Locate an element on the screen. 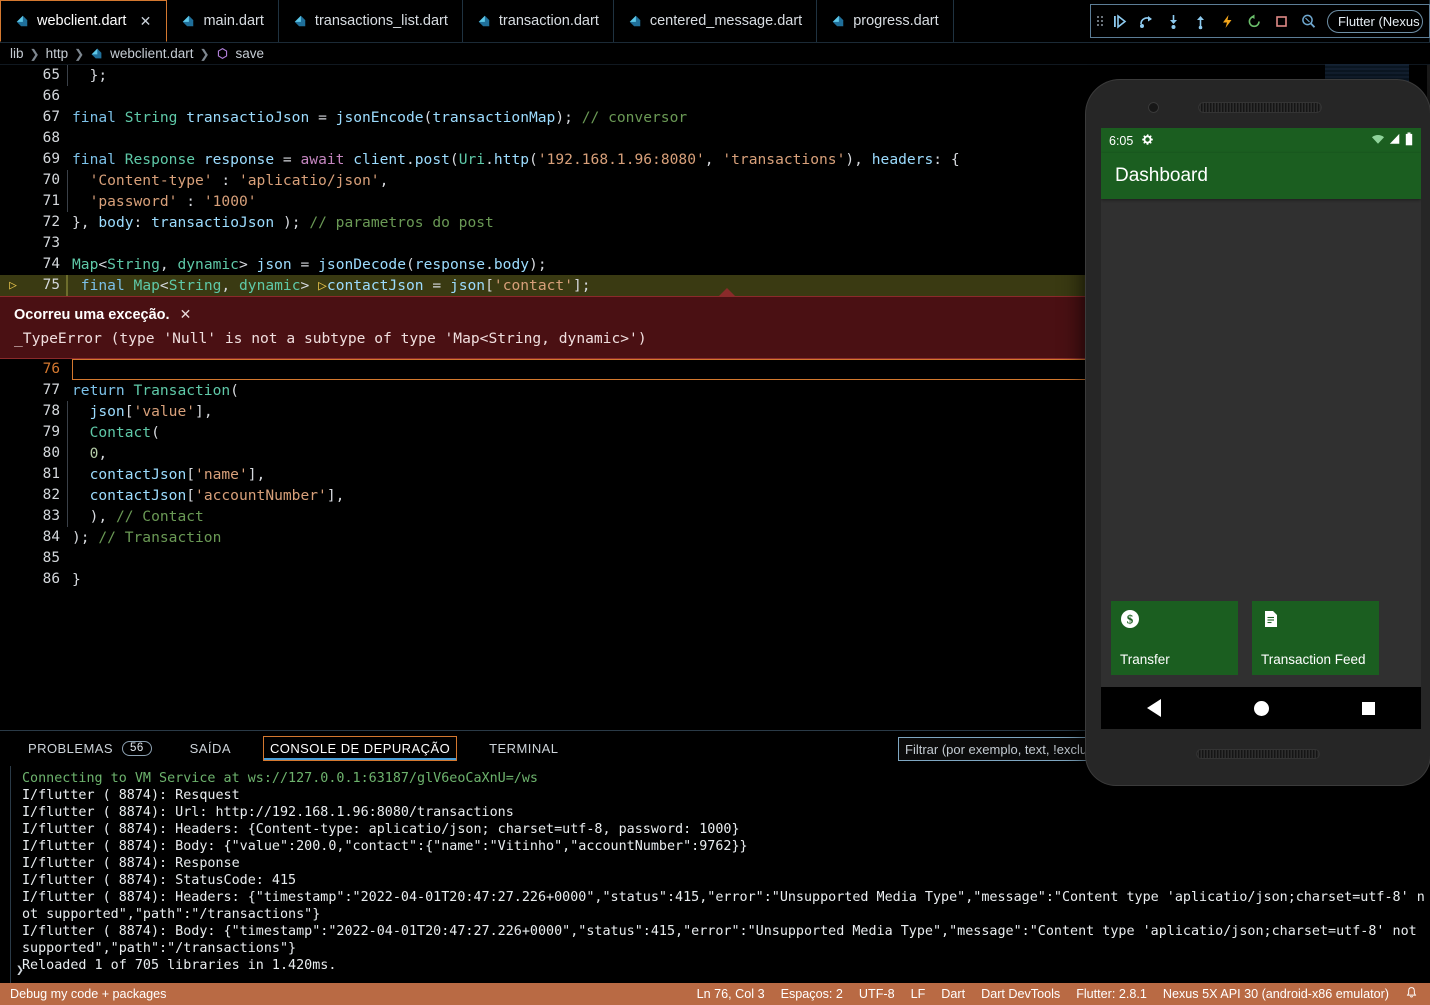 This screenshot has height=1005, width=1430. status-device: Nexus 5X API 30 (android-x86 emulator) is located at coordinates (1276, 994).